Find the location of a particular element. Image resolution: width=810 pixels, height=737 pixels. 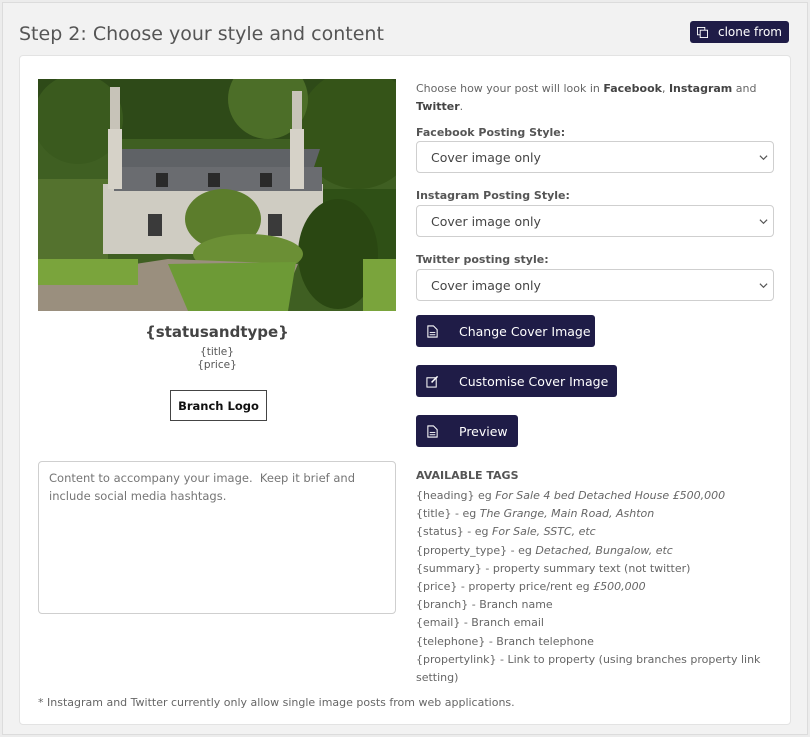

preview-button: Preview is located at coordinates (467, 431).